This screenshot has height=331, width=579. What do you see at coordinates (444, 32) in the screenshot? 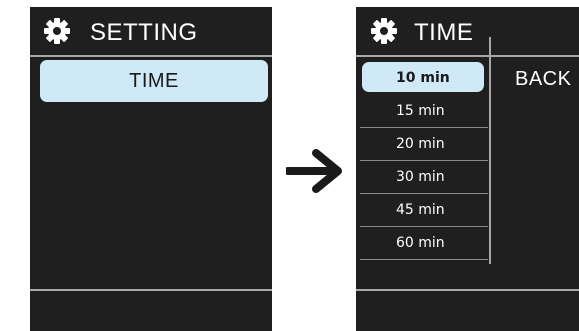
I see `page-title: TIME` at bounding box center [444, 32].